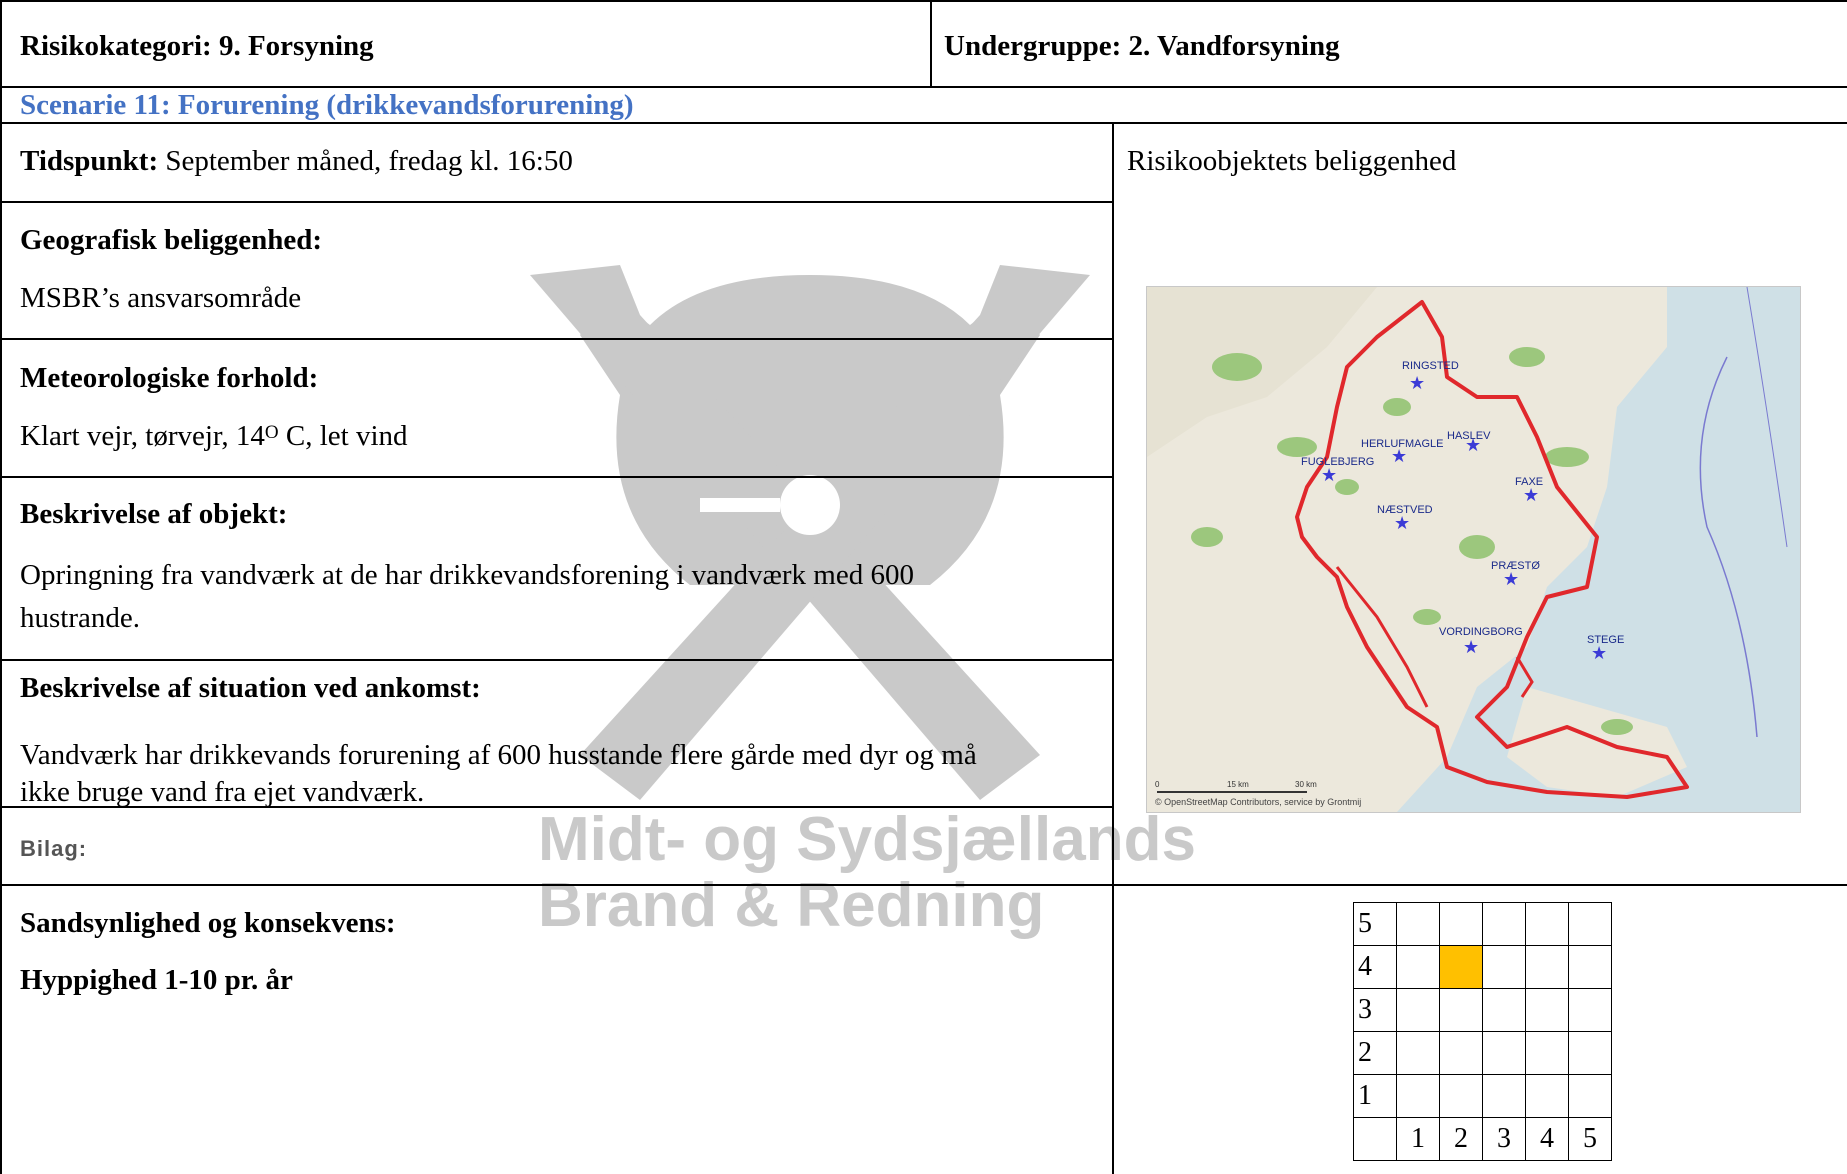 The width and height of the screenshot is (1847, 1174). I want to click on risk-matrix-row: 4, so click(1482, 967).